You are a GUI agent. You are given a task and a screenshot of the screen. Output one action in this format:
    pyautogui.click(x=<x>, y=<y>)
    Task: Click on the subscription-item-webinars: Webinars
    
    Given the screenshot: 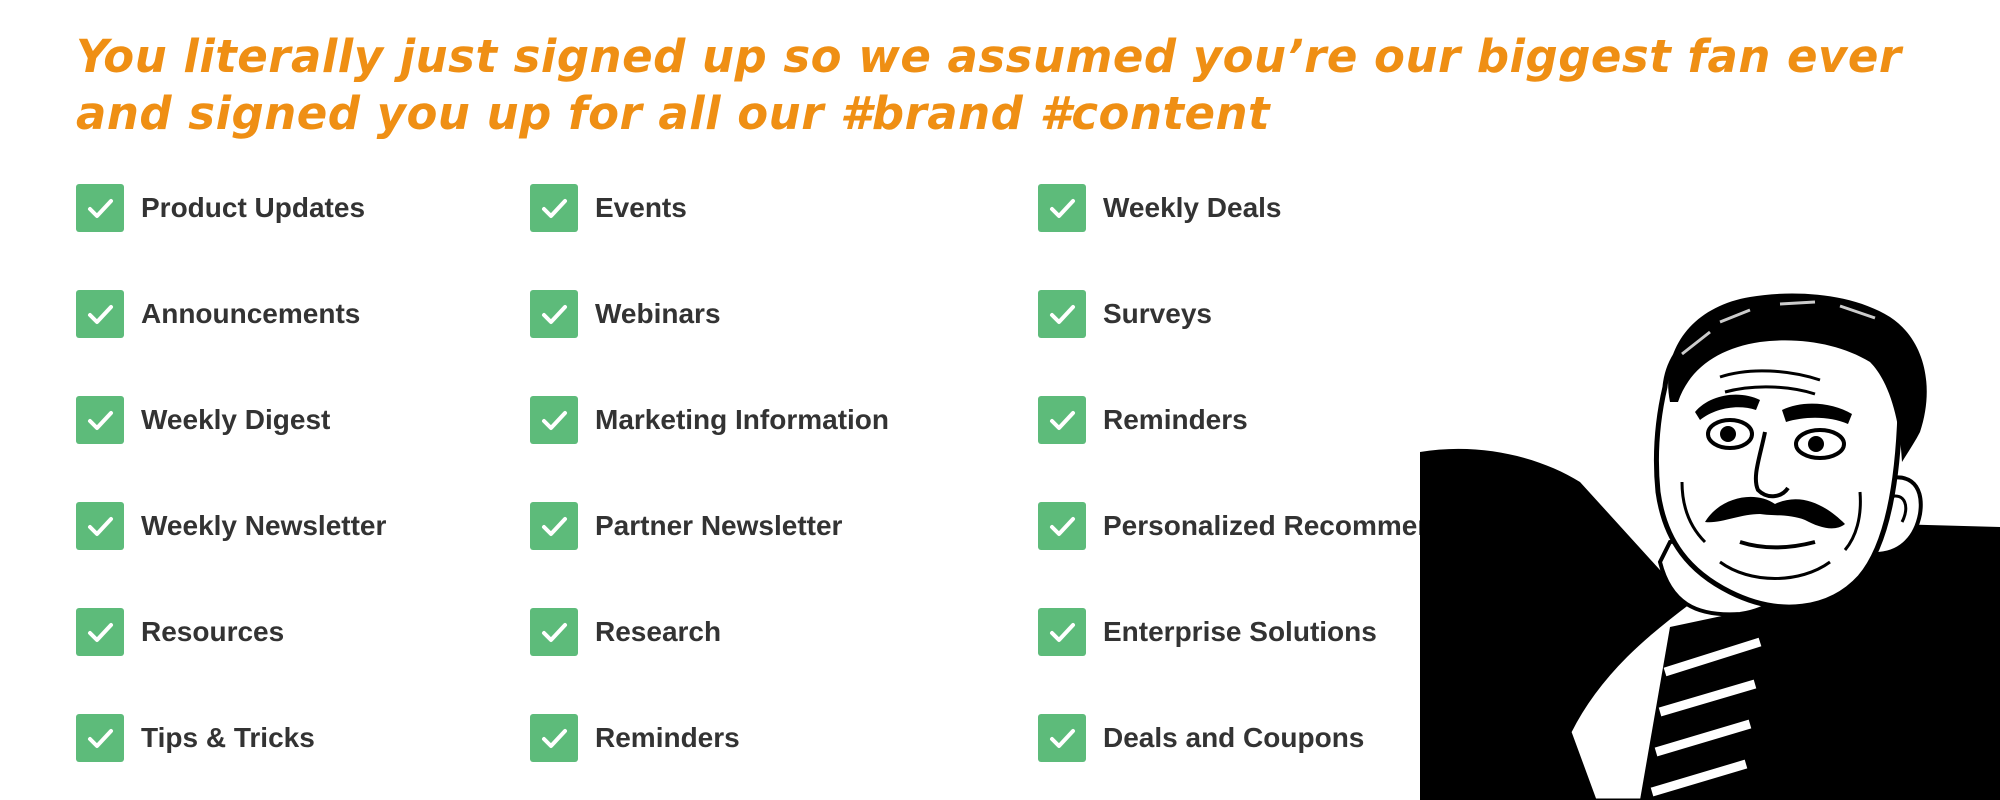 What is the action you would take?
    pyautogui.click(x=625, y=314)
    